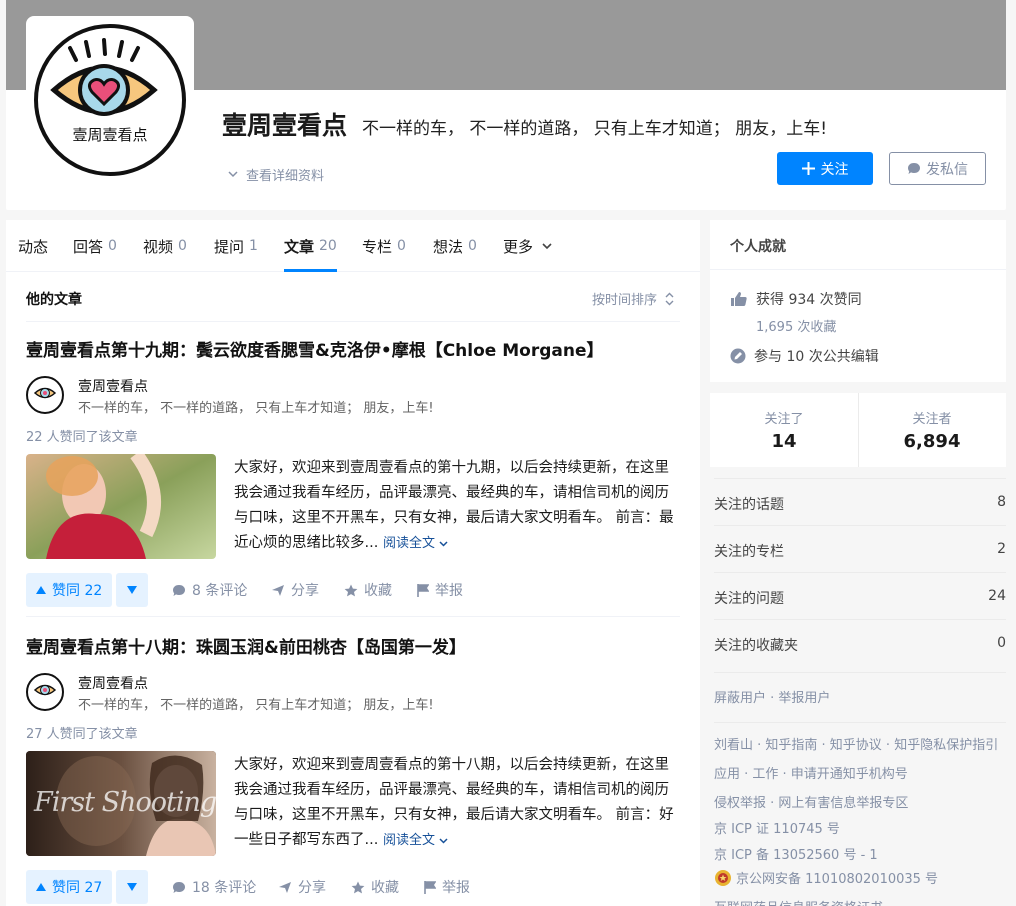  Describe the element at coordinates (796, 853) in the screenshot. I see `icp-record: 京 ICP 备 13052560 号 - 1` at that location.